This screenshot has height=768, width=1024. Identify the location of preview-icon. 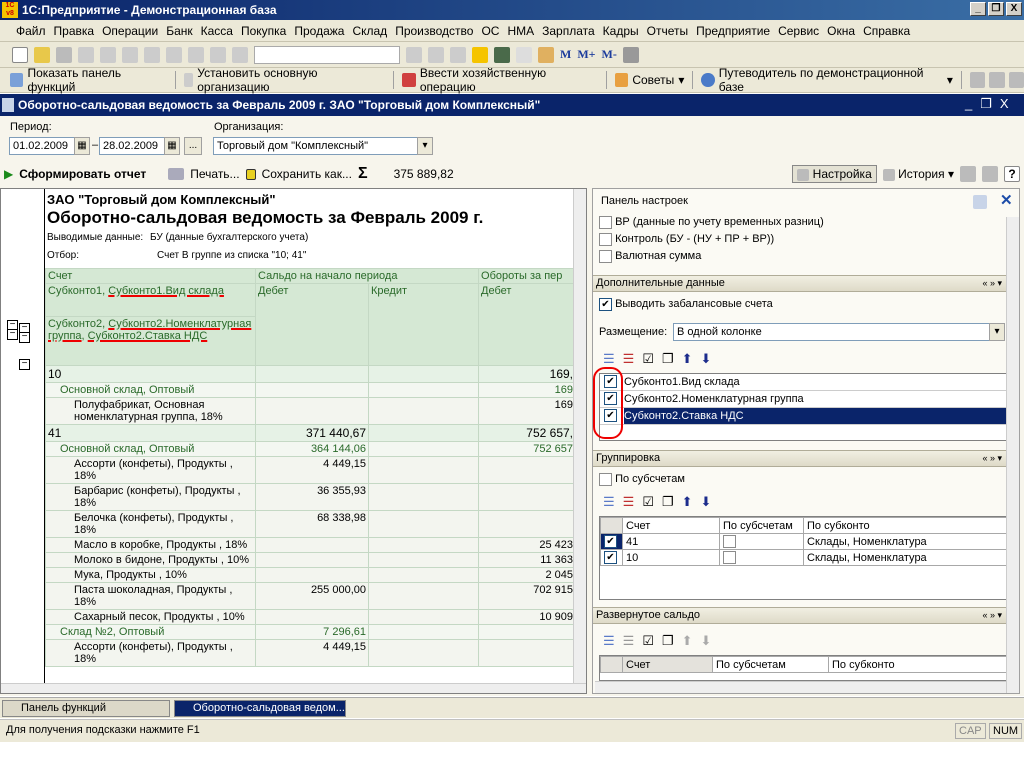
(174, 54).